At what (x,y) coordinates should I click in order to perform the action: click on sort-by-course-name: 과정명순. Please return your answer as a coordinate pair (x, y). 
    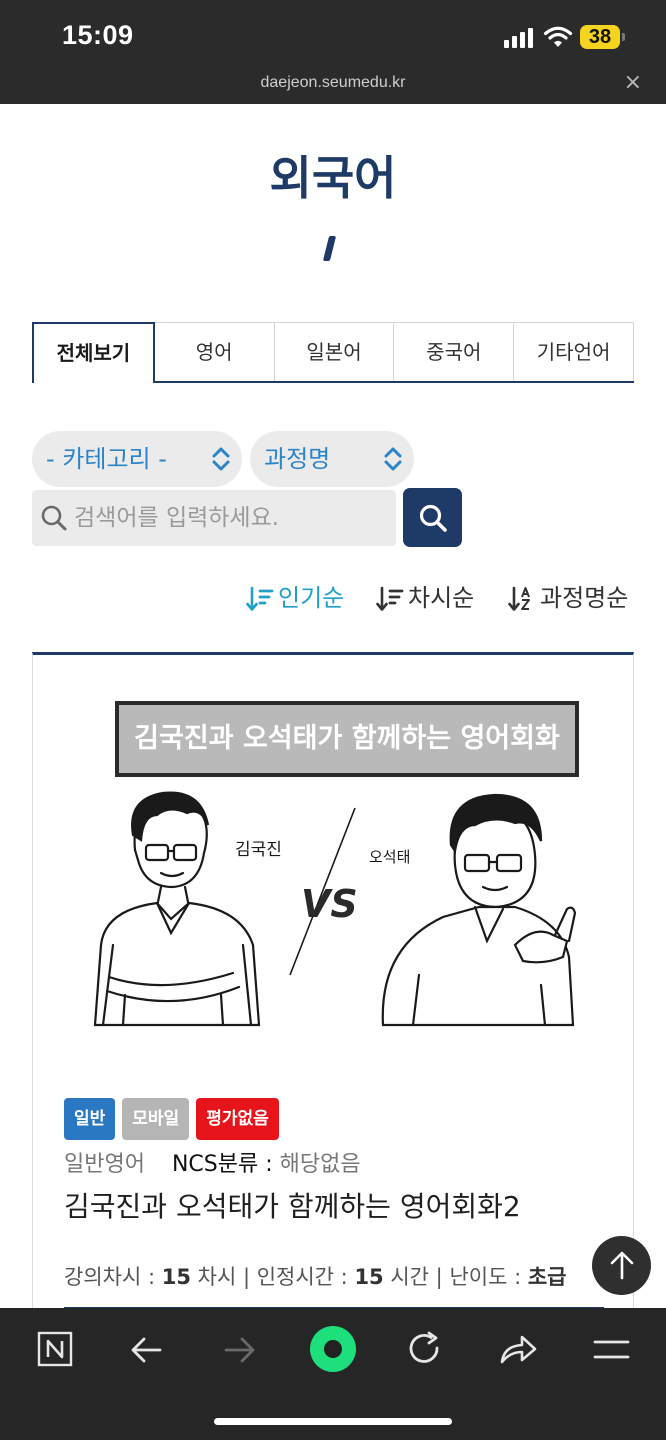
    Looking at the image, I should click on (568, 598).